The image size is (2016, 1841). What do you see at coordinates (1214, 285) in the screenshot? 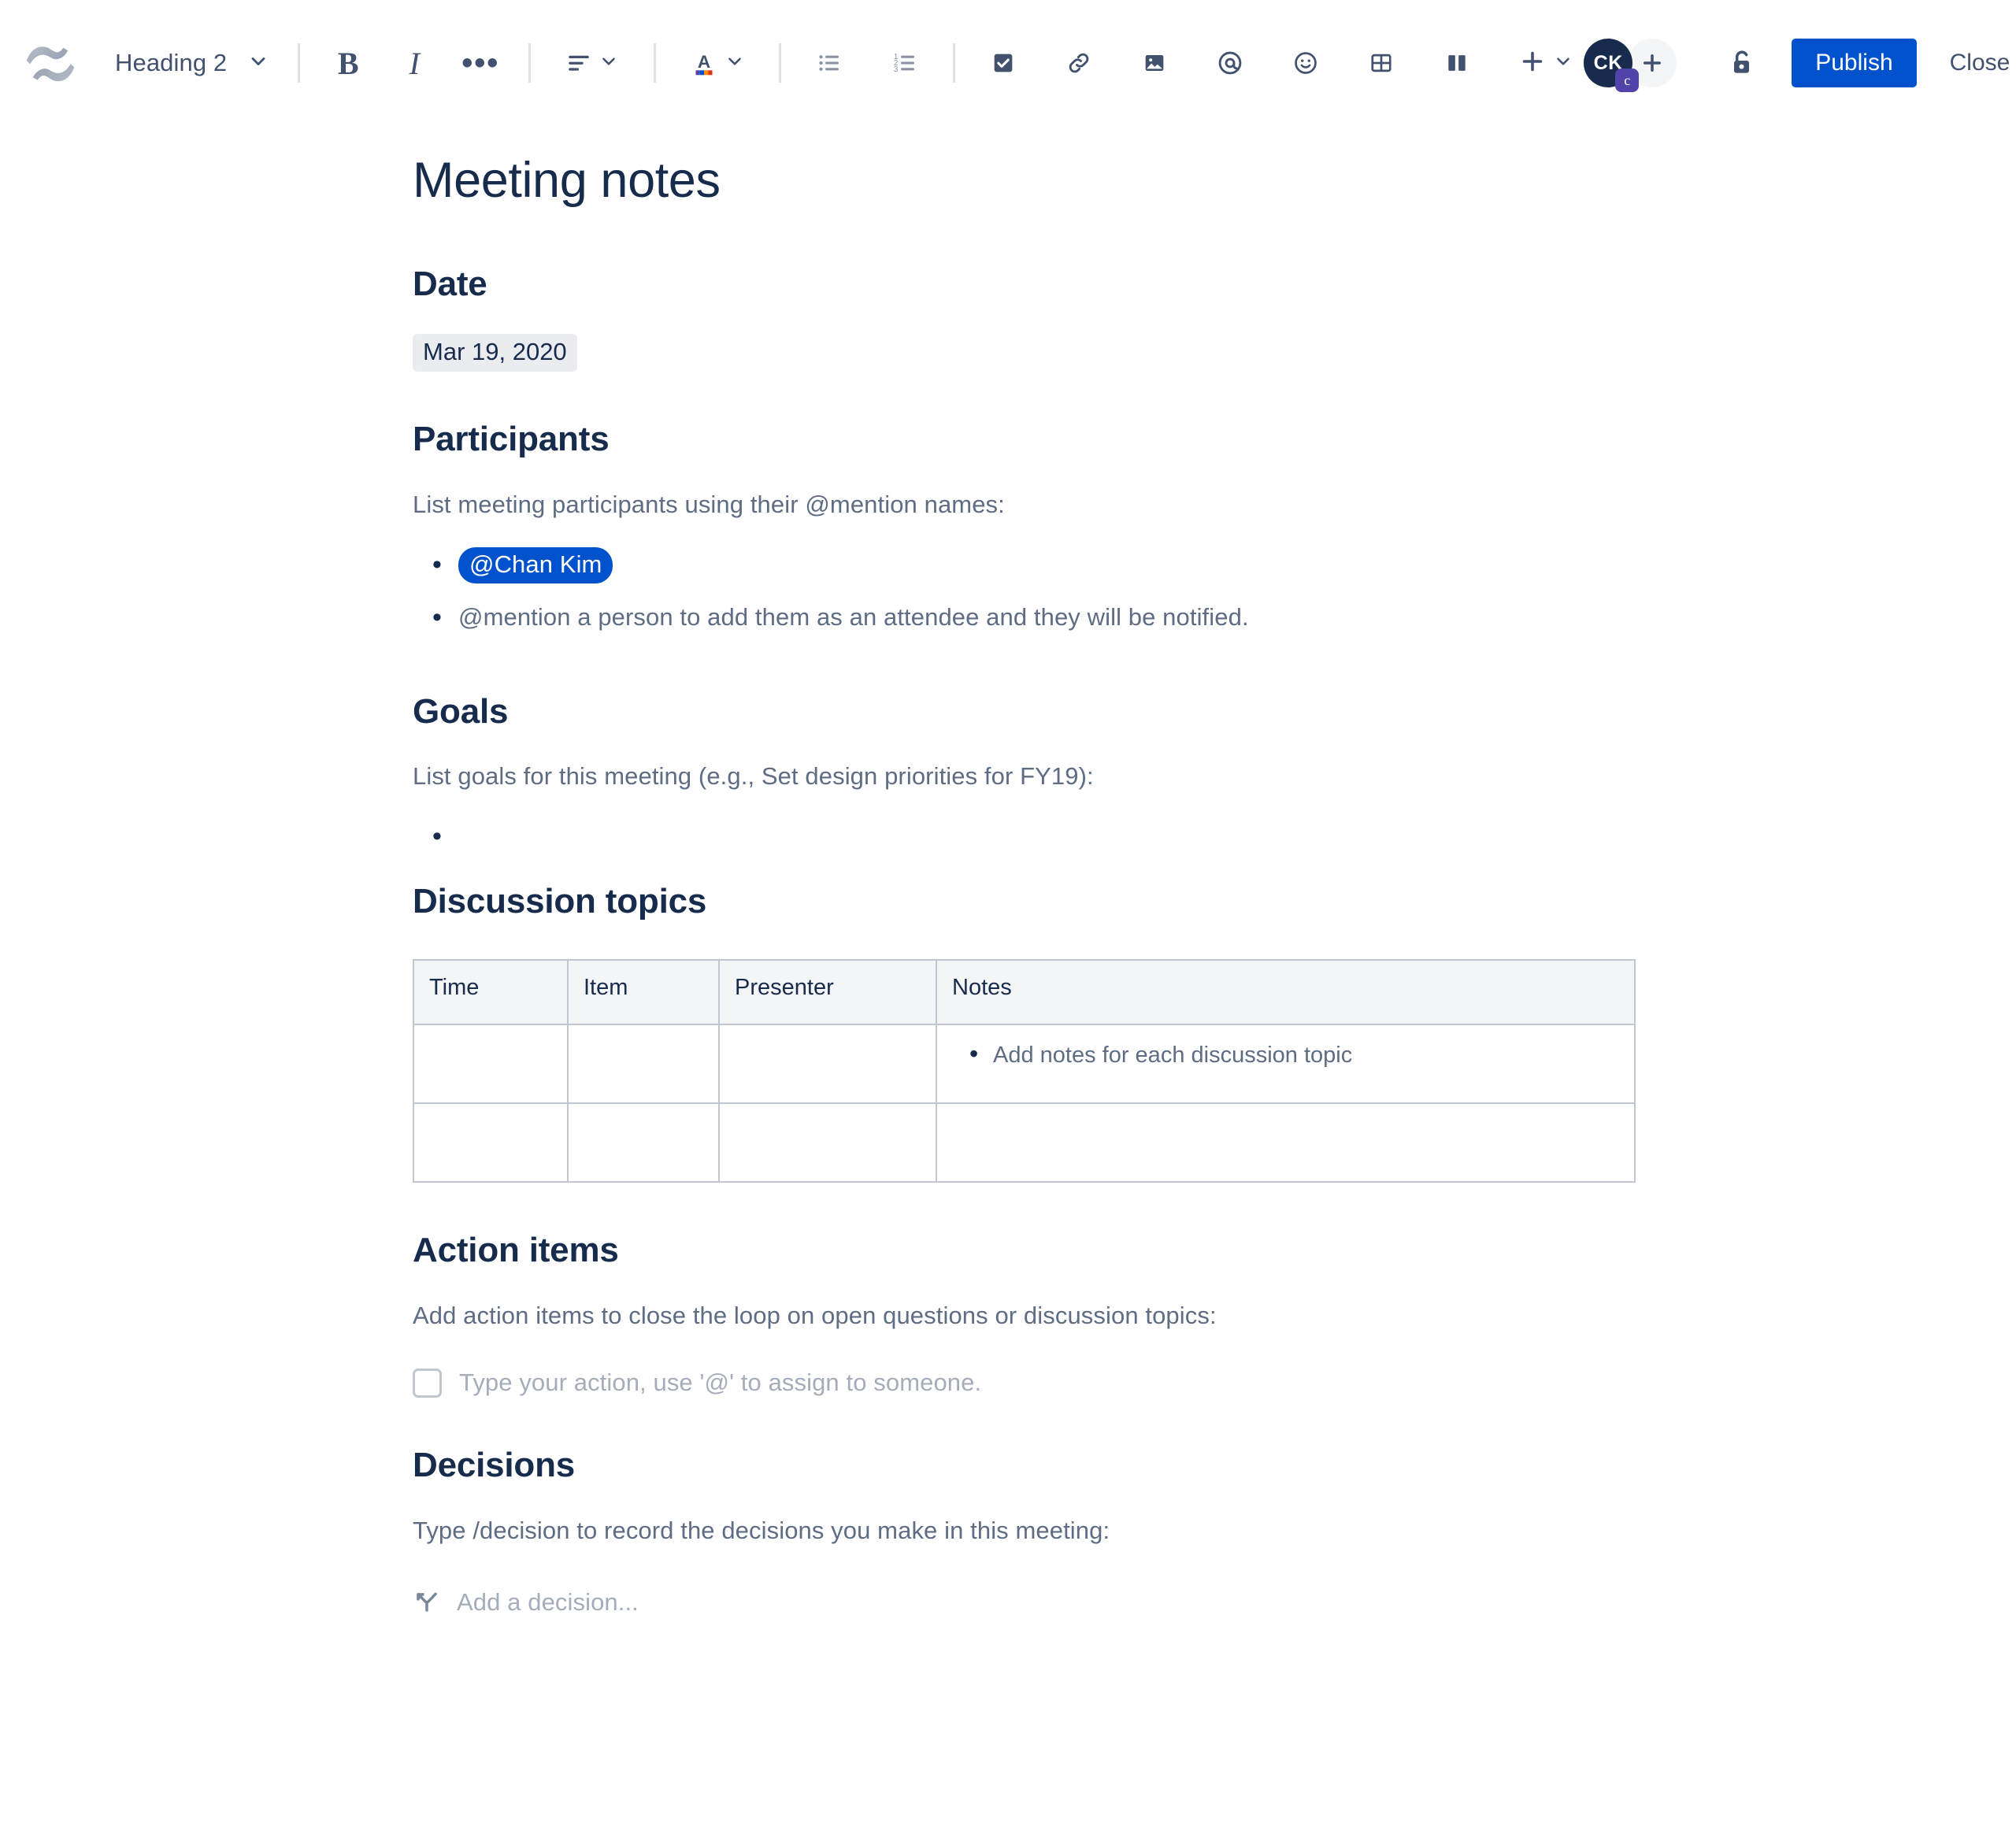
I see `section-heading-date: Date` at bounding box center [1214, 285].